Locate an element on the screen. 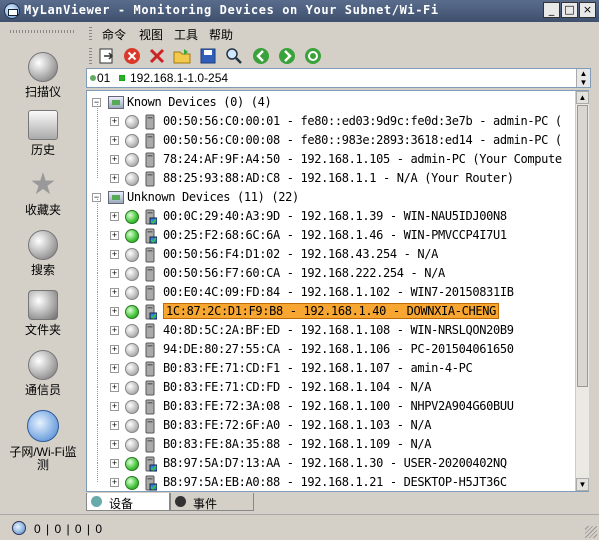 The width and height of the screenshot is (599, 540). maximize-button: □ is located at coordinates (569, 10).